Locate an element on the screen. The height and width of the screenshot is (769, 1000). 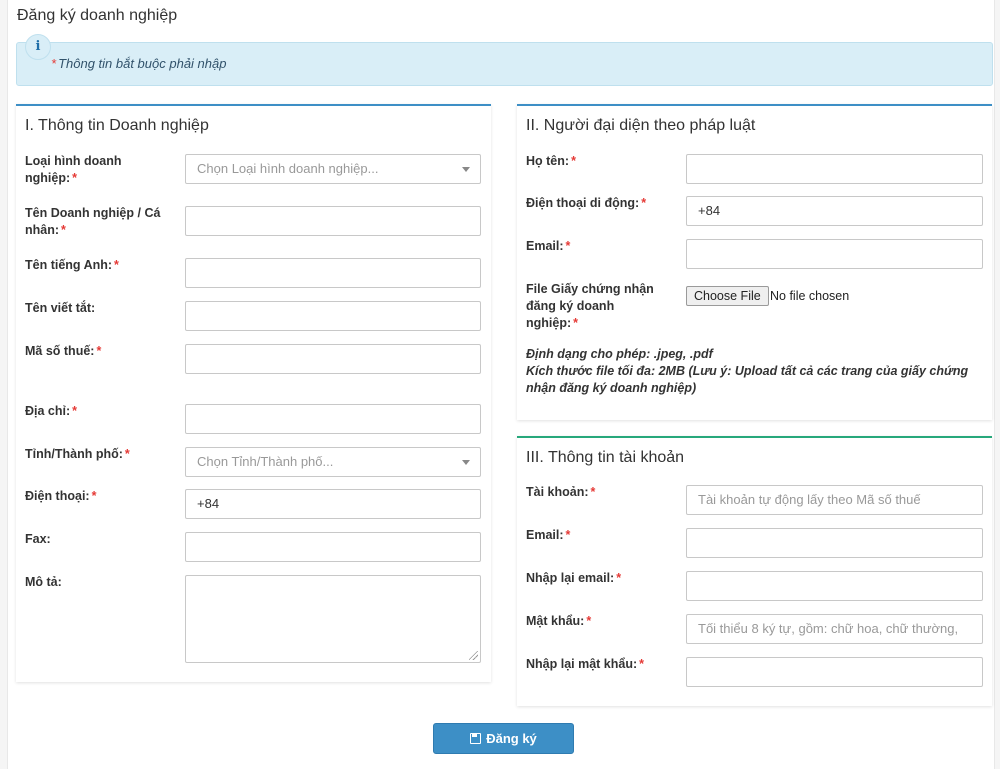
business-info-title: I. Thông tin Doanh nghiệp is located at coordinates (117, 125).